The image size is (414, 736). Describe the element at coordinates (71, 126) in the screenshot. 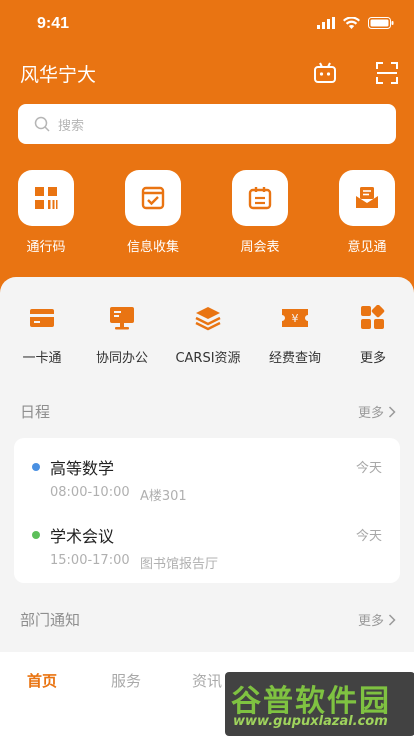

I see `search-placeholder: 搜索` at that location.